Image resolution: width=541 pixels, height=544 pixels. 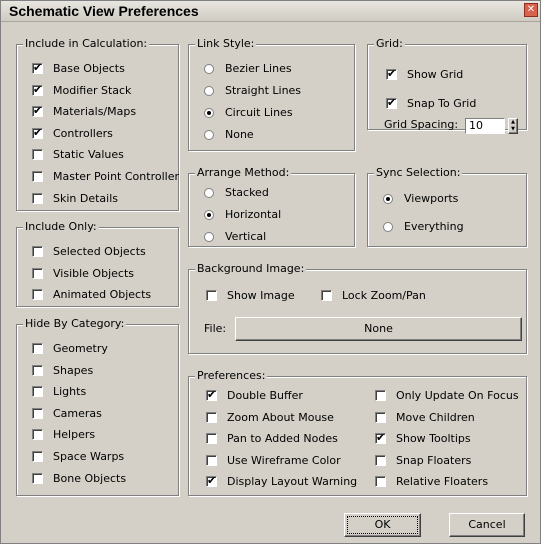 What do you see at coordinates (270, 11) in the screenshot?
I see `title-bar: Schematic View Preferences ✕` at bounding box center [270, 11].